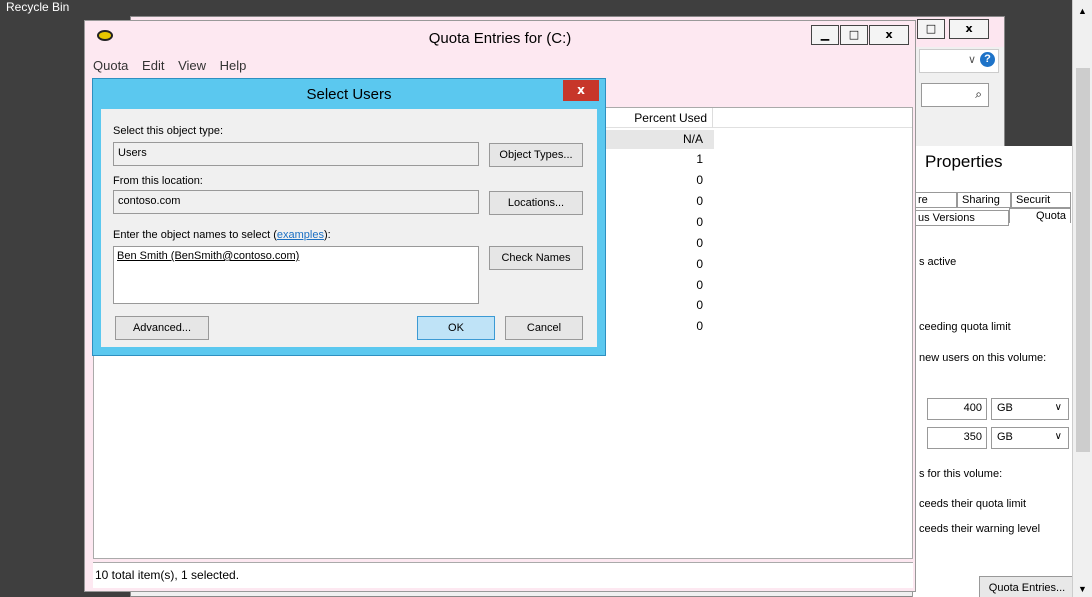  Describe the element at coordinates (1030, 409) in the screenshot. I see `limit-unit-select: GB ∨` at that location.